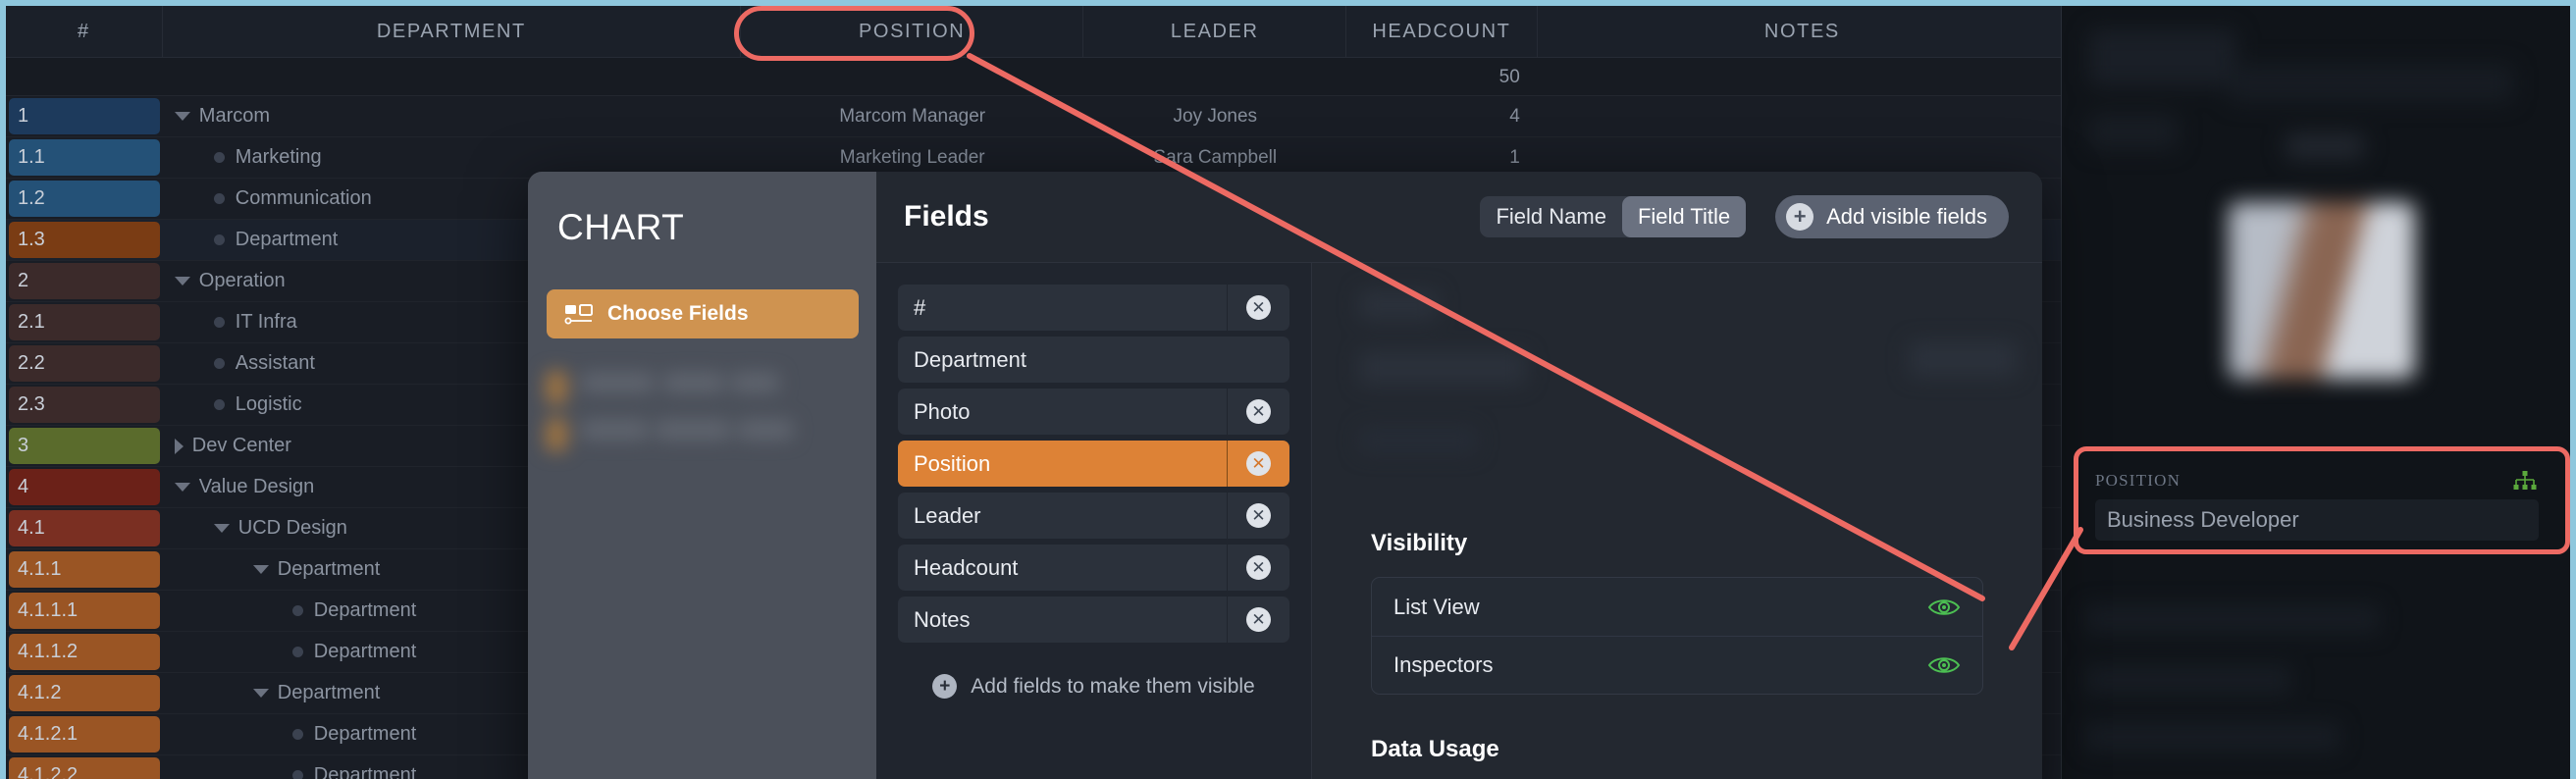  What do you see at coordinates (84, 652) in the screenshot?
I see `row-number-cell: 4.1.1.2` at bounding box center [84, 652].